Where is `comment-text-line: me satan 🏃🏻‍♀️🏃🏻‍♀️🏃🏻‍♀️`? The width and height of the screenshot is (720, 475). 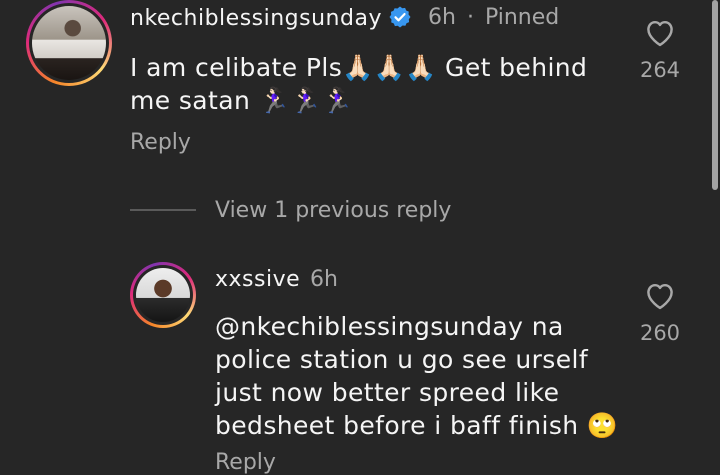 comment-text-line: me satan 🏃🏻‍♀️🏃🏻‍♀️🏃🏻‍♀️ is located at coordinates (242, 100).